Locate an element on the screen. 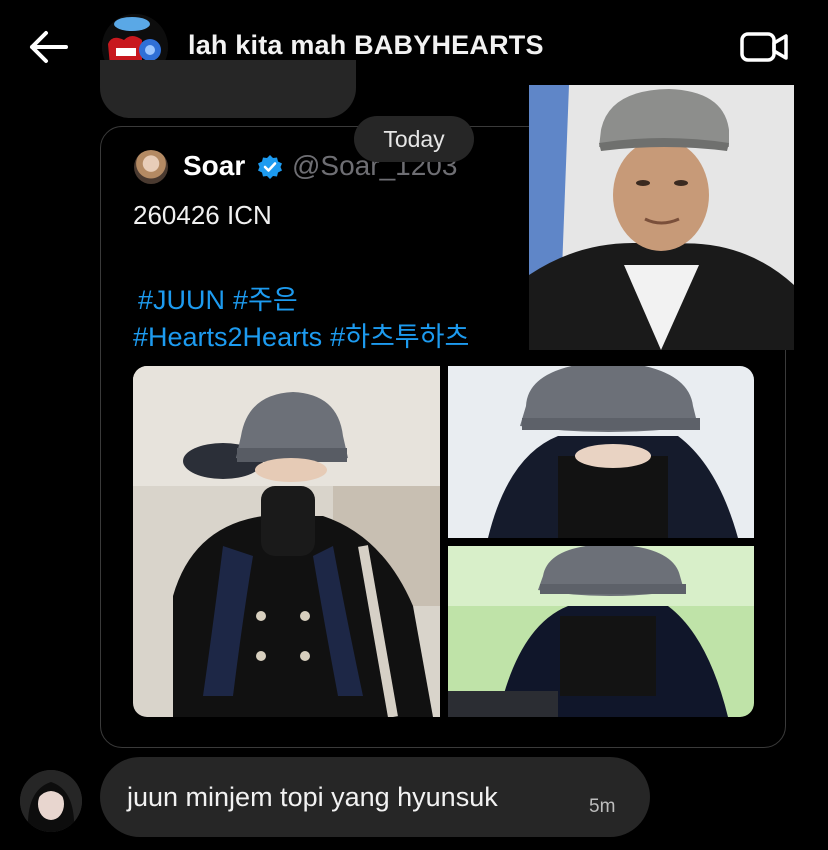  tweet-hashtags-line1: #JUUN #주은 is located at coordinates (222, 297).